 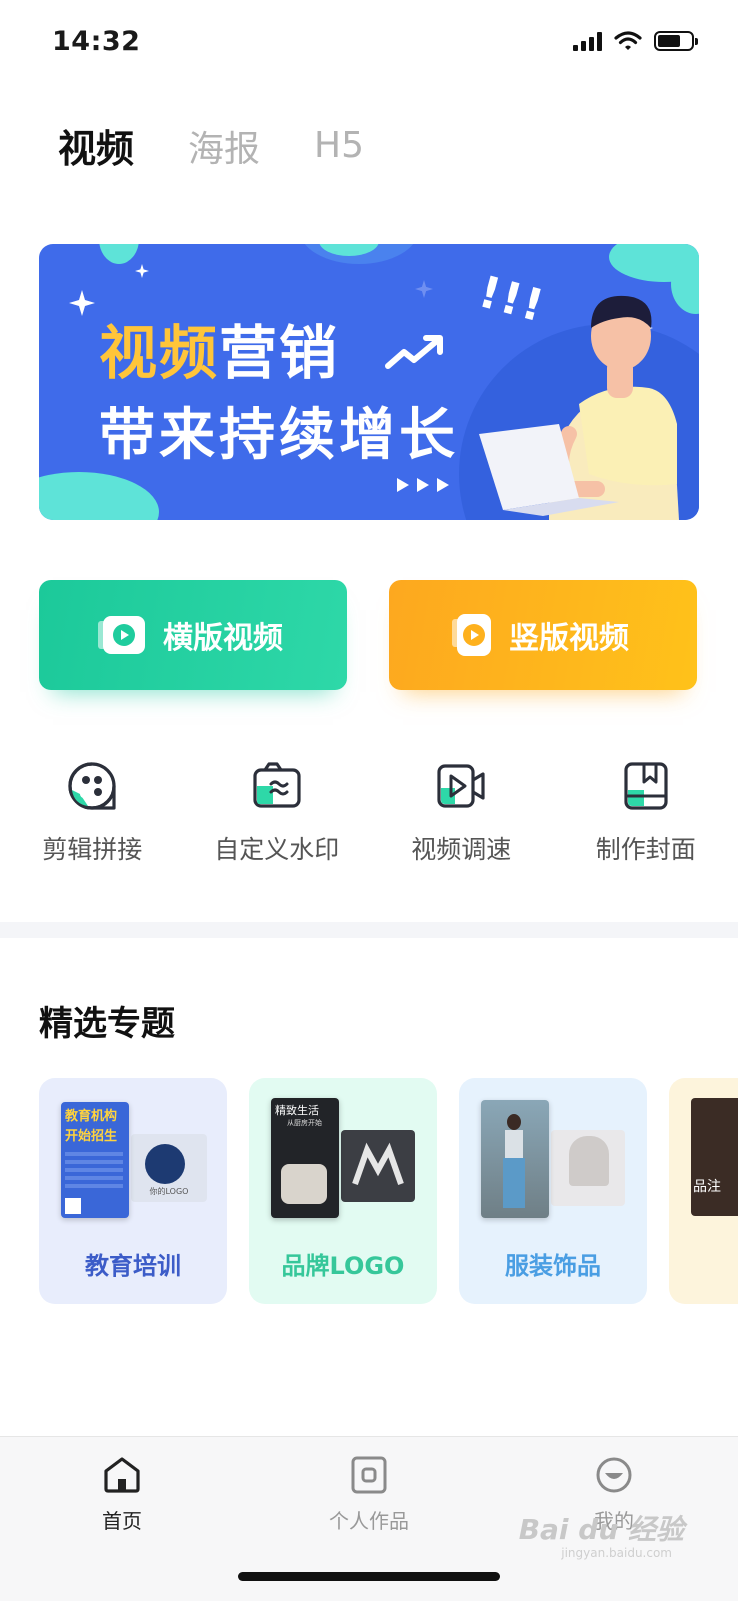 I want to click on wifi-icon, so click(x=628, y=41).